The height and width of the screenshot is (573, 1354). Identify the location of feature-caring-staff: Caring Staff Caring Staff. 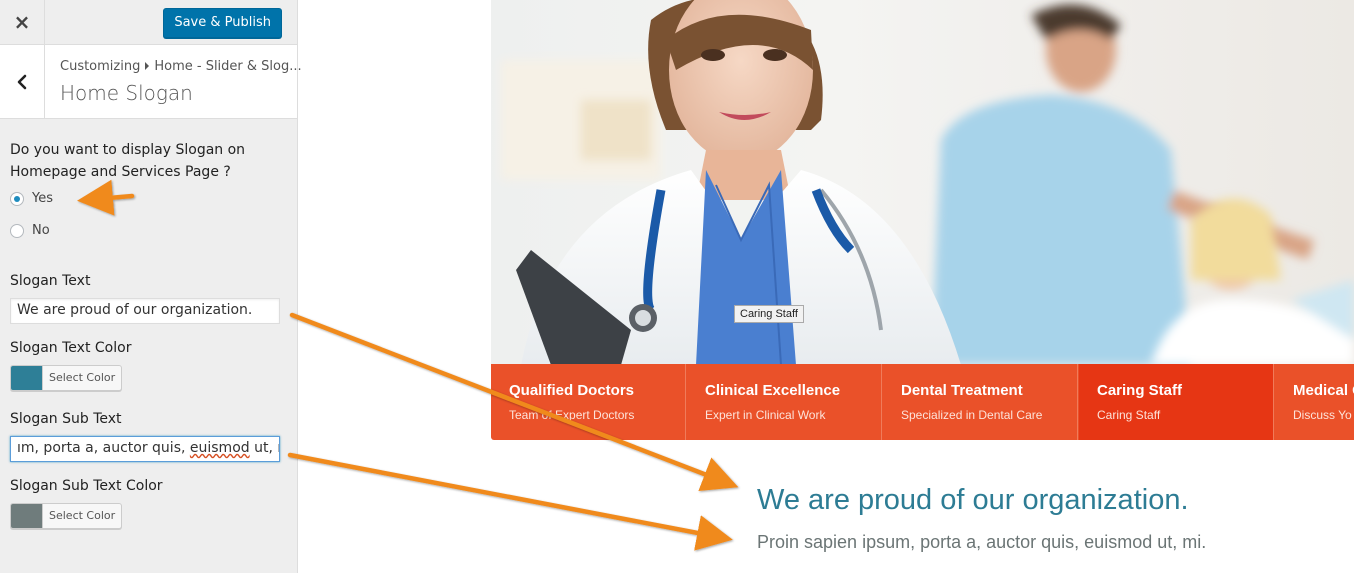
(1176, 402).